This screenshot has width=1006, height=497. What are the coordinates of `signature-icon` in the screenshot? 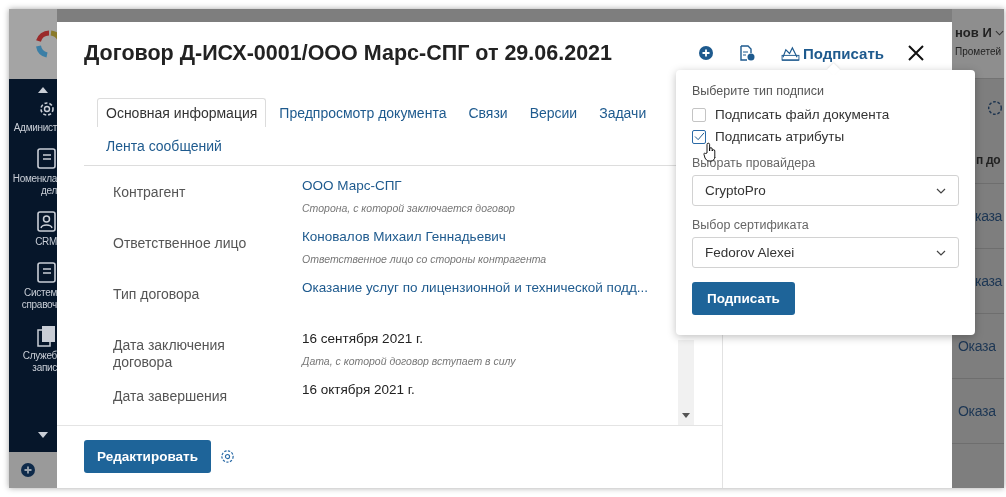 It's located at (790, 53).